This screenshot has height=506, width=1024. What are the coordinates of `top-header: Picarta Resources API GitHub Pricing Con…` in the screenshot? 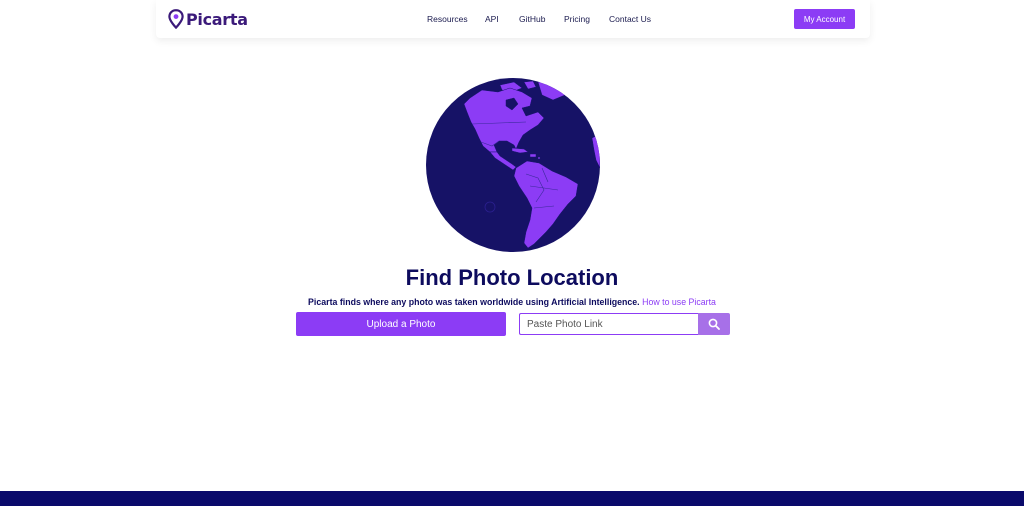 It's located at (513, 19).